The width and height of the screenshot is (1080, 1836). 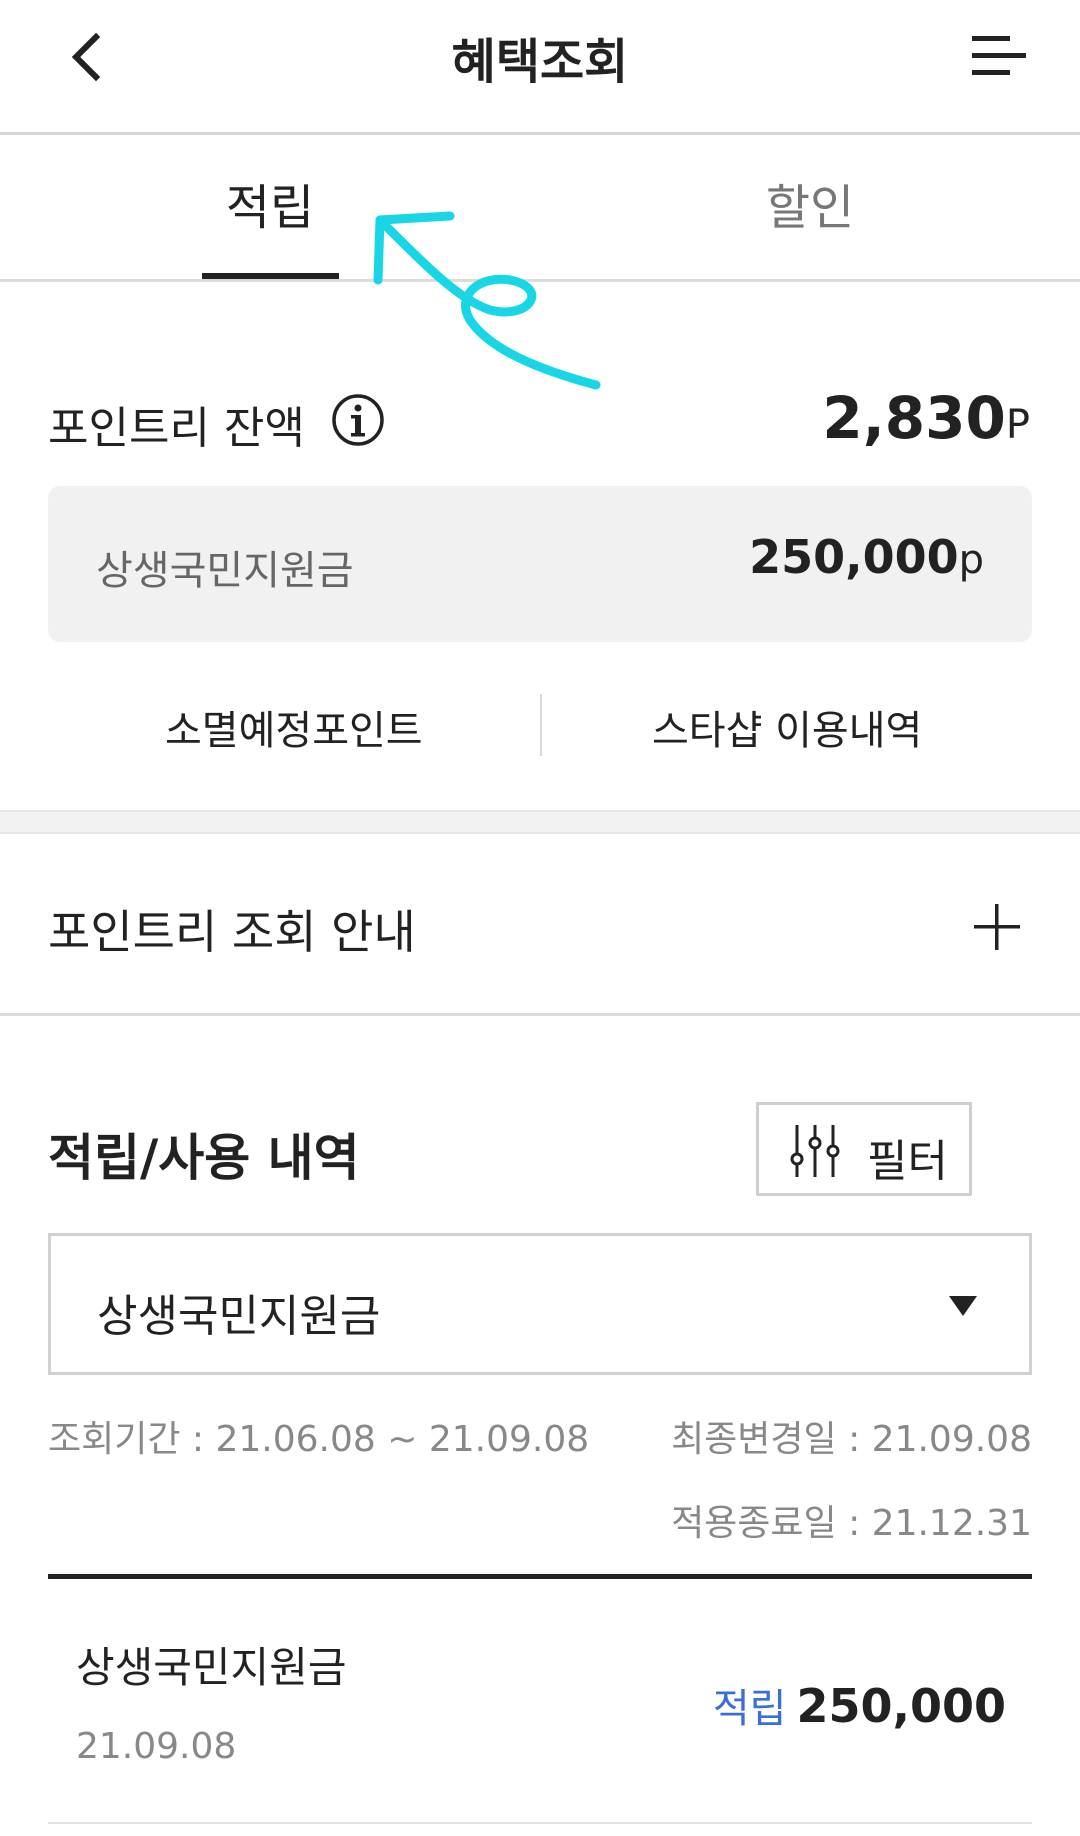 I want to click on info-icon, so click(x=358, y=420).